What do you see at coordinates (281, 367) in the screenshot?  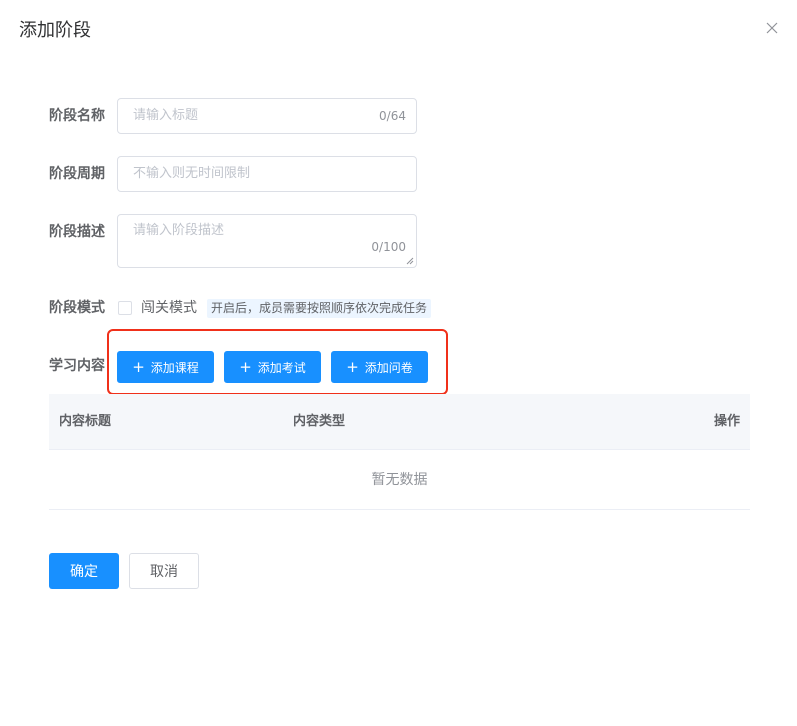 I see `add-exam-label: 添加考试` at bounding box center [281, 367].